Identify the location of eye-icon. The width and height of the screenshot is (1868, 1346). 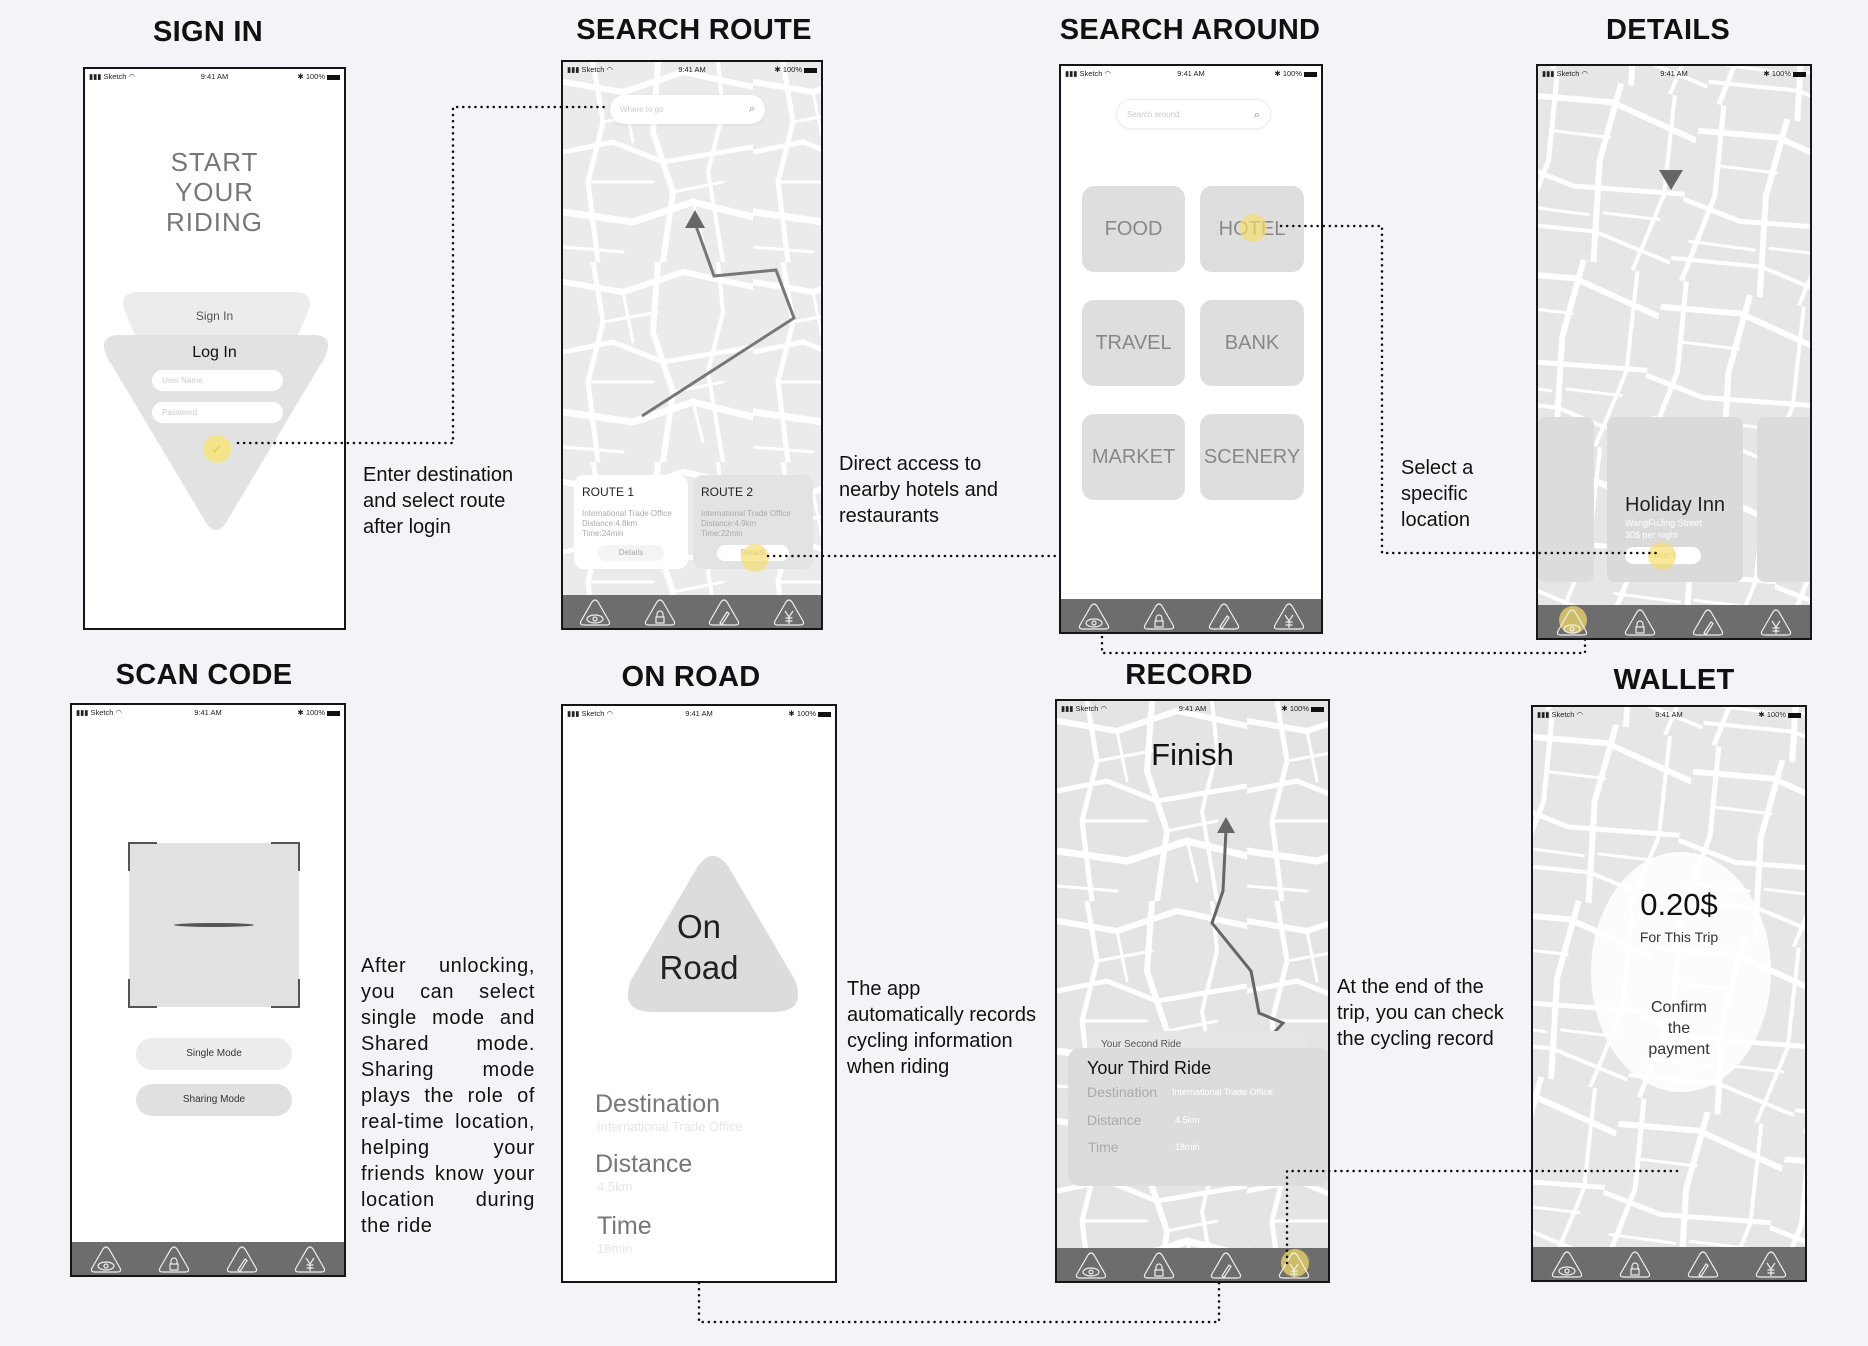
(1093, 616).